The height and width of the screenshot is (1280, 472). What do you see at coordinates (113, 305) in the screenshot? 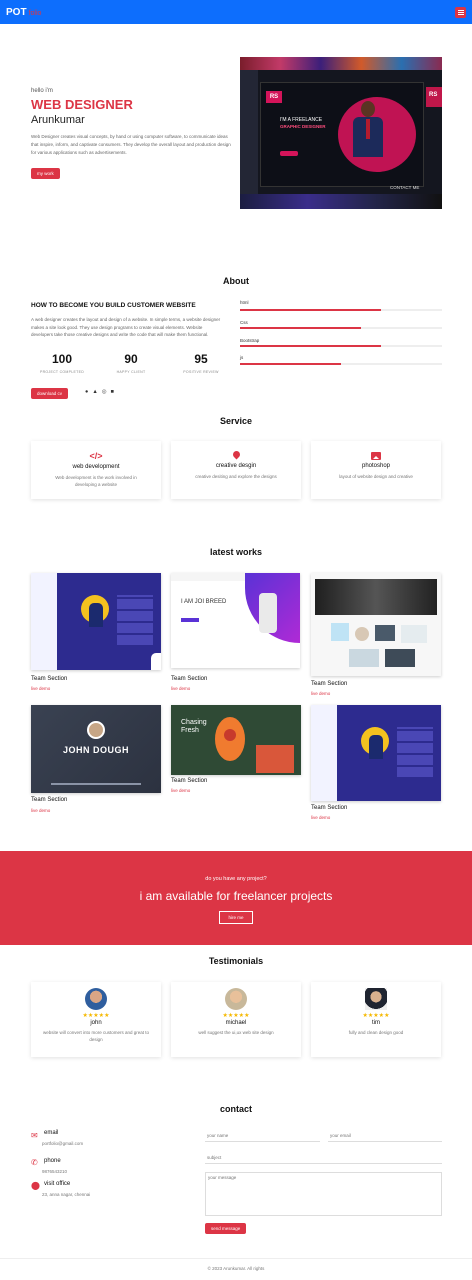
I see `about-subtitle: HOW TO BECOME YOU BUILD CUSTOMER WEBSITE` at bounding box center [113, 305].